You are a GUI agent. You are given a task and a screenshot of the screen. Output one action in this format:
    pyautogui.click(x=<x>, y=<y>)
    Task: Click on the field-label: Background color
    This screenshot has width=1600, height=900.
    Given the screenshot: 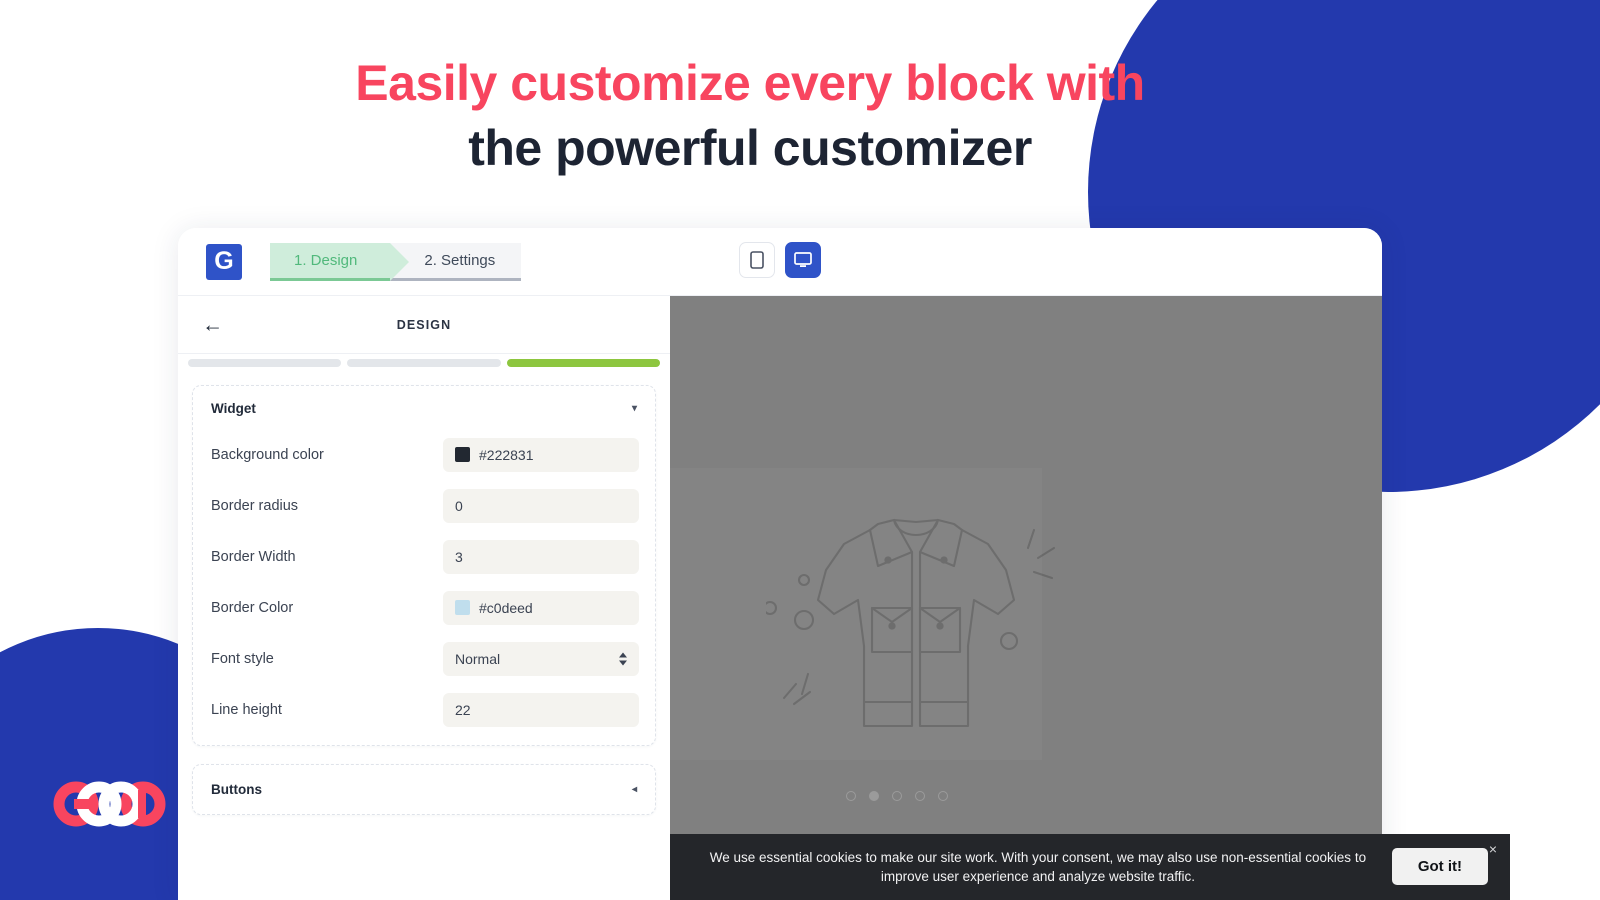 What is the action you would take?
    pyautogui.click(x=267, y=454)
    